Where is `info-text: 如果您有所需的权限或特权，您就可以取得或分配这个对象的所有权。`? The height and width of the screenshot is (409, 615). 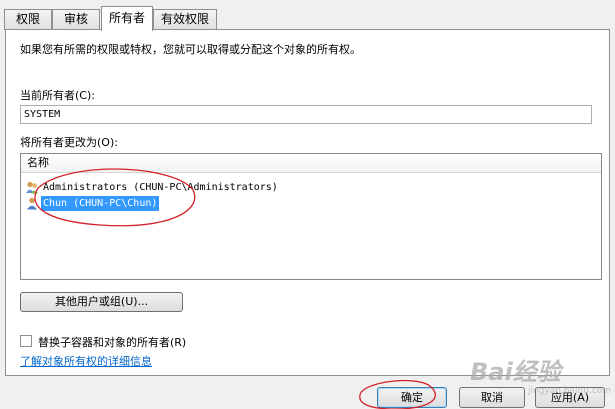
info-text: 如果您有所需的权限或特权，您就可以取得或分配这个对象的所有权。 is located at coordinates (190, 49).